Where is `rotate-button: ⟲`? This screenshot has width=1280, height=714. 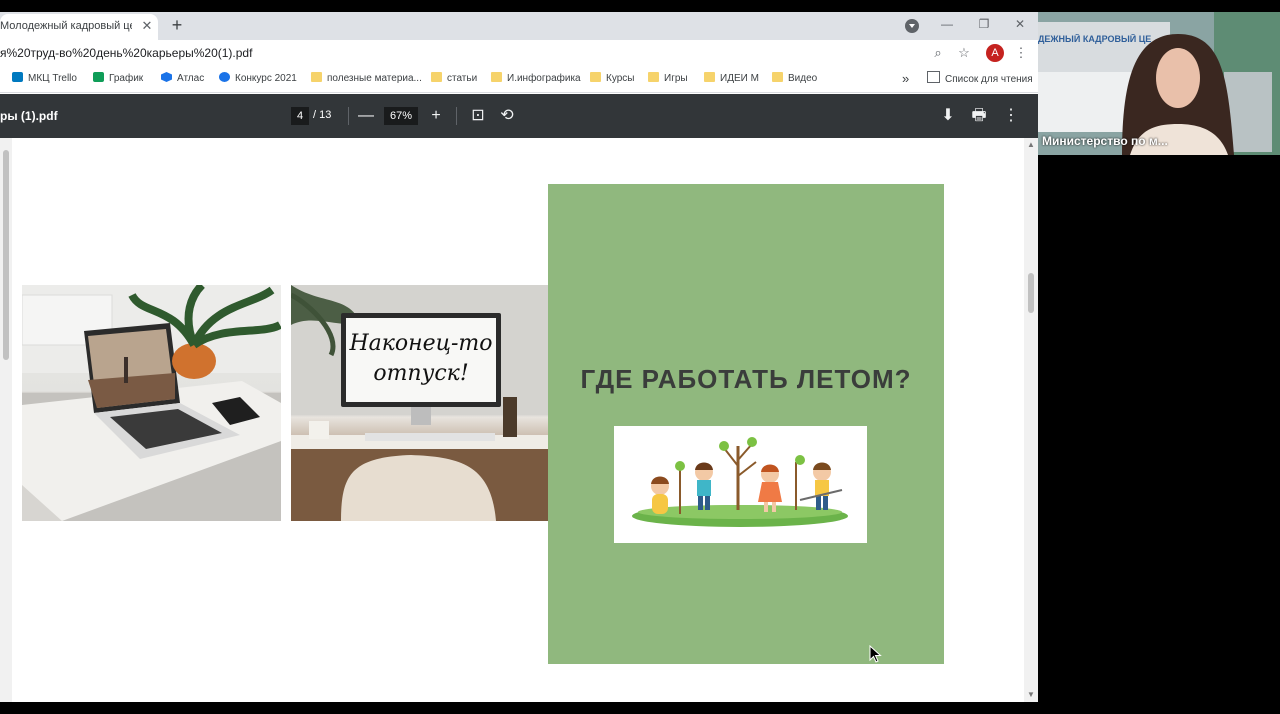
rotate-button: ⟲ is located at coordinates (507, 116).